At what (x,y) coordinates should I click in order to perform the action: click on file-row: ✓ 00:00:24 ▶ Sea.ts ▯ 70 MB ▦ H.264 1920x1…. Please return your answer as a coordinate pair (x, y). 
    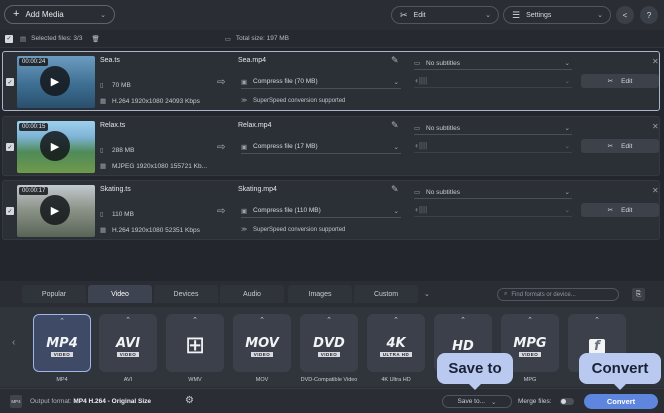
    Looking at the image, I should click on (331, 81).